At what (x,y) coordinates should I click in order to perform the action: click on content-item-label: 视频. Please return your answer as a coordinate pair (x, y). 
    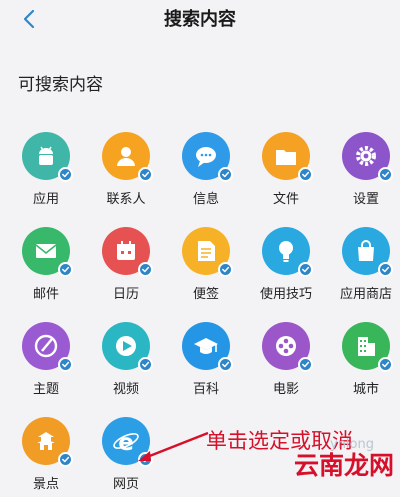
    Looking at the image, I should click on (125, 389).